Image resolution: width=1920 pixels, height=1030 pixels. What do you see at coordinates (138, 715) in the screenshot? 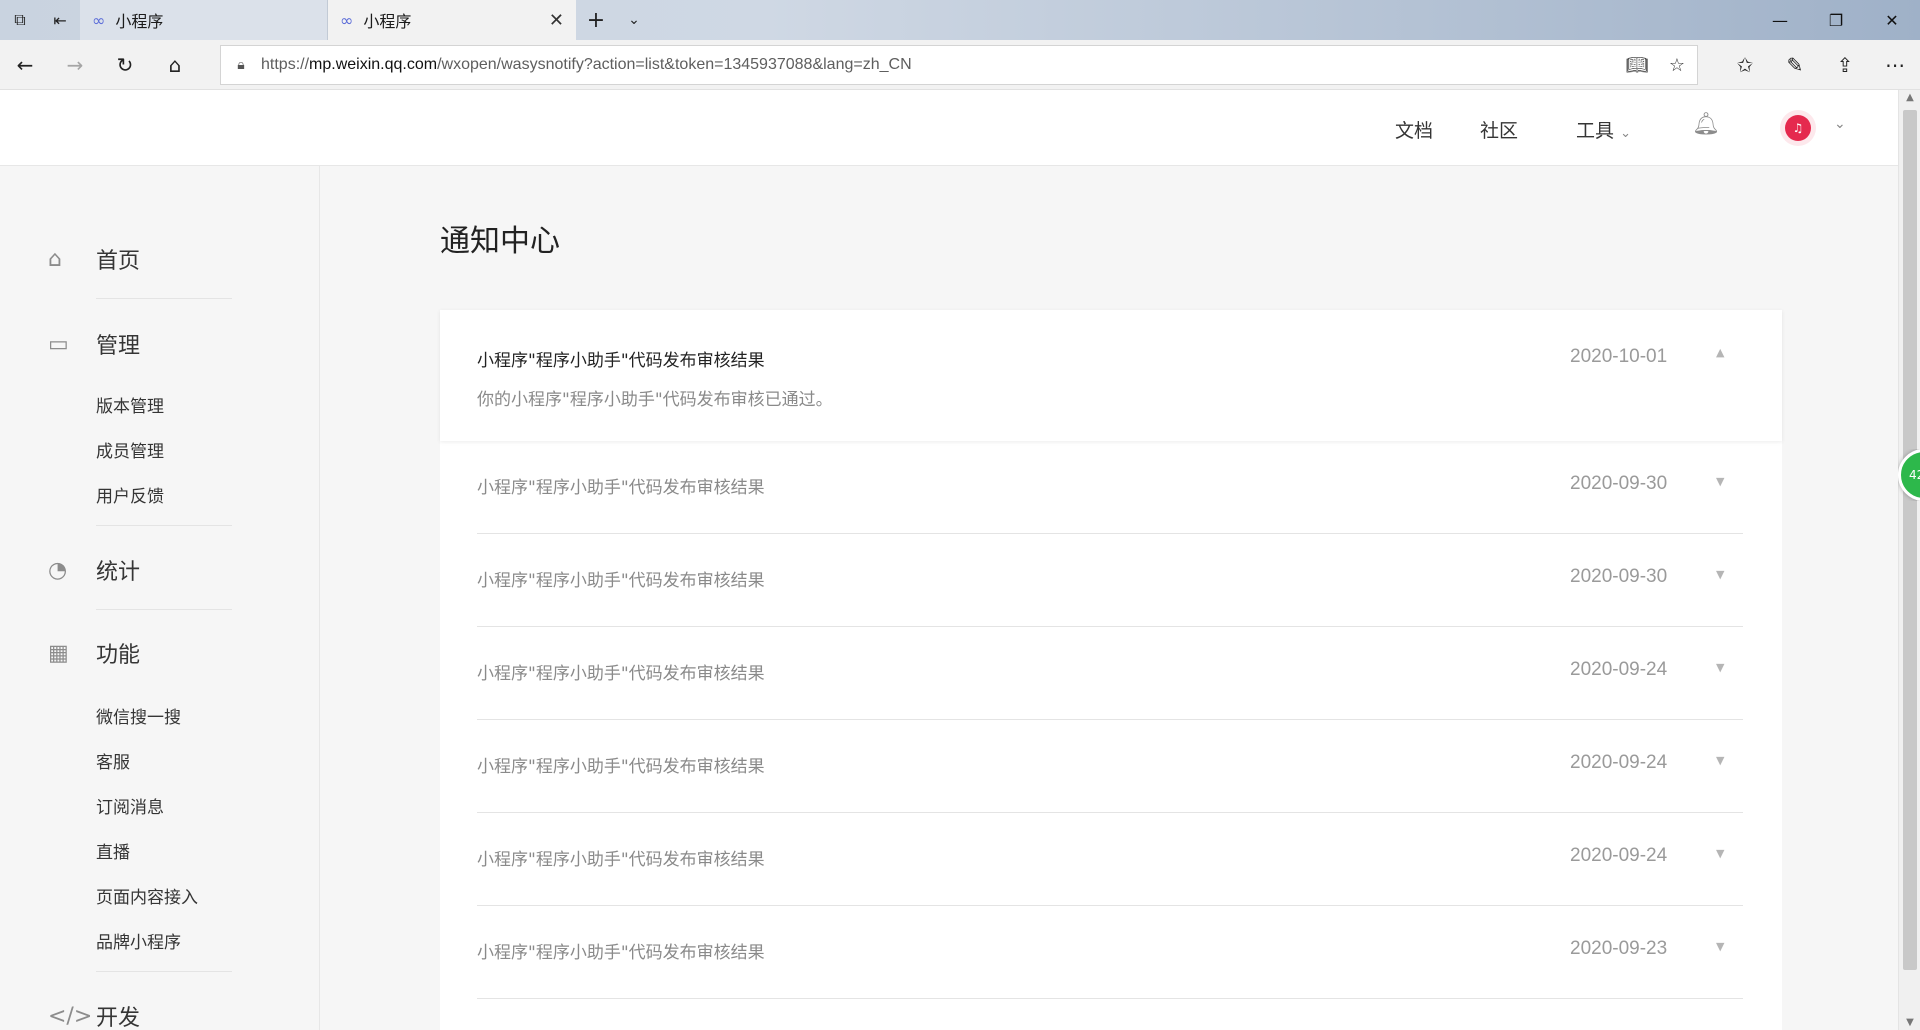
I see `sidebar-subitem-search: 微信搜一搜` at bounding box center [138, 715].